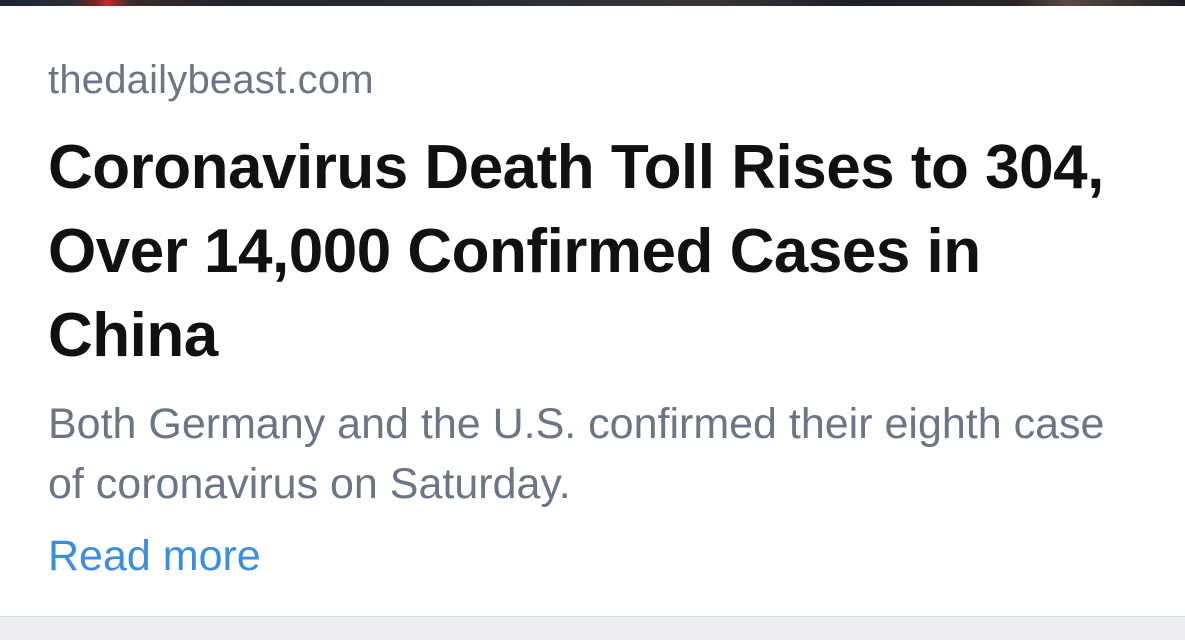 The width and height of the screenshot is (1185, 640). Describe the element at coordinates (592, 628) in the screenshot. I see `feed-background` at that location.